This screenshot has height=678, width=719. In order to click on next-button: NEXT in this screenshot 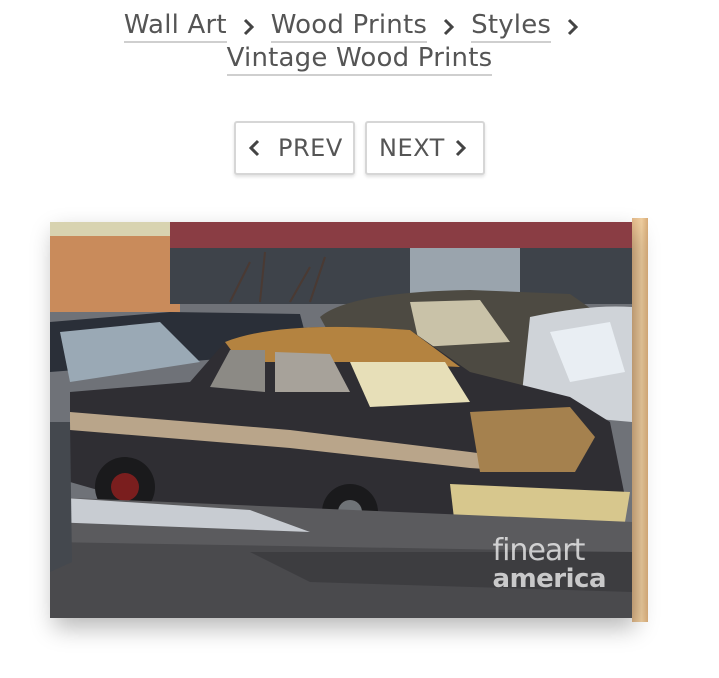, I will do `click(425, 148)`.